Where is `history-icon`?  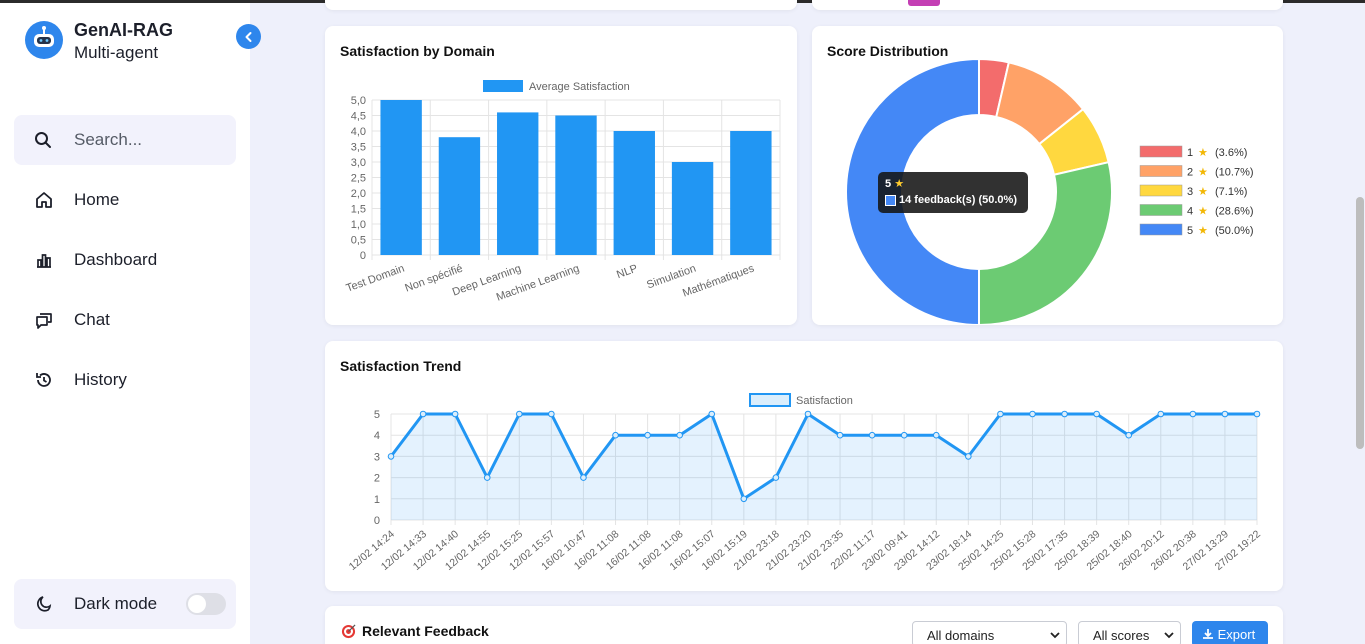 history-icon is located at coordinates (43, 380).